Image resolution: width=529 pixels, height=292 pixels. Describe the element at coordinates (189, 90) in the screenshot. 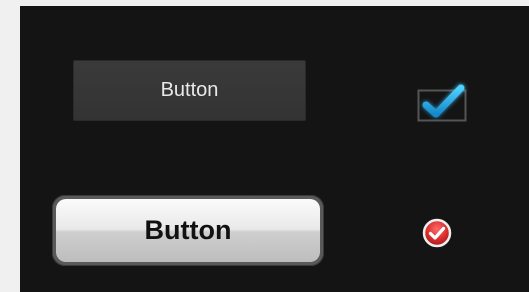

I see `flat-button: Button` at that location.